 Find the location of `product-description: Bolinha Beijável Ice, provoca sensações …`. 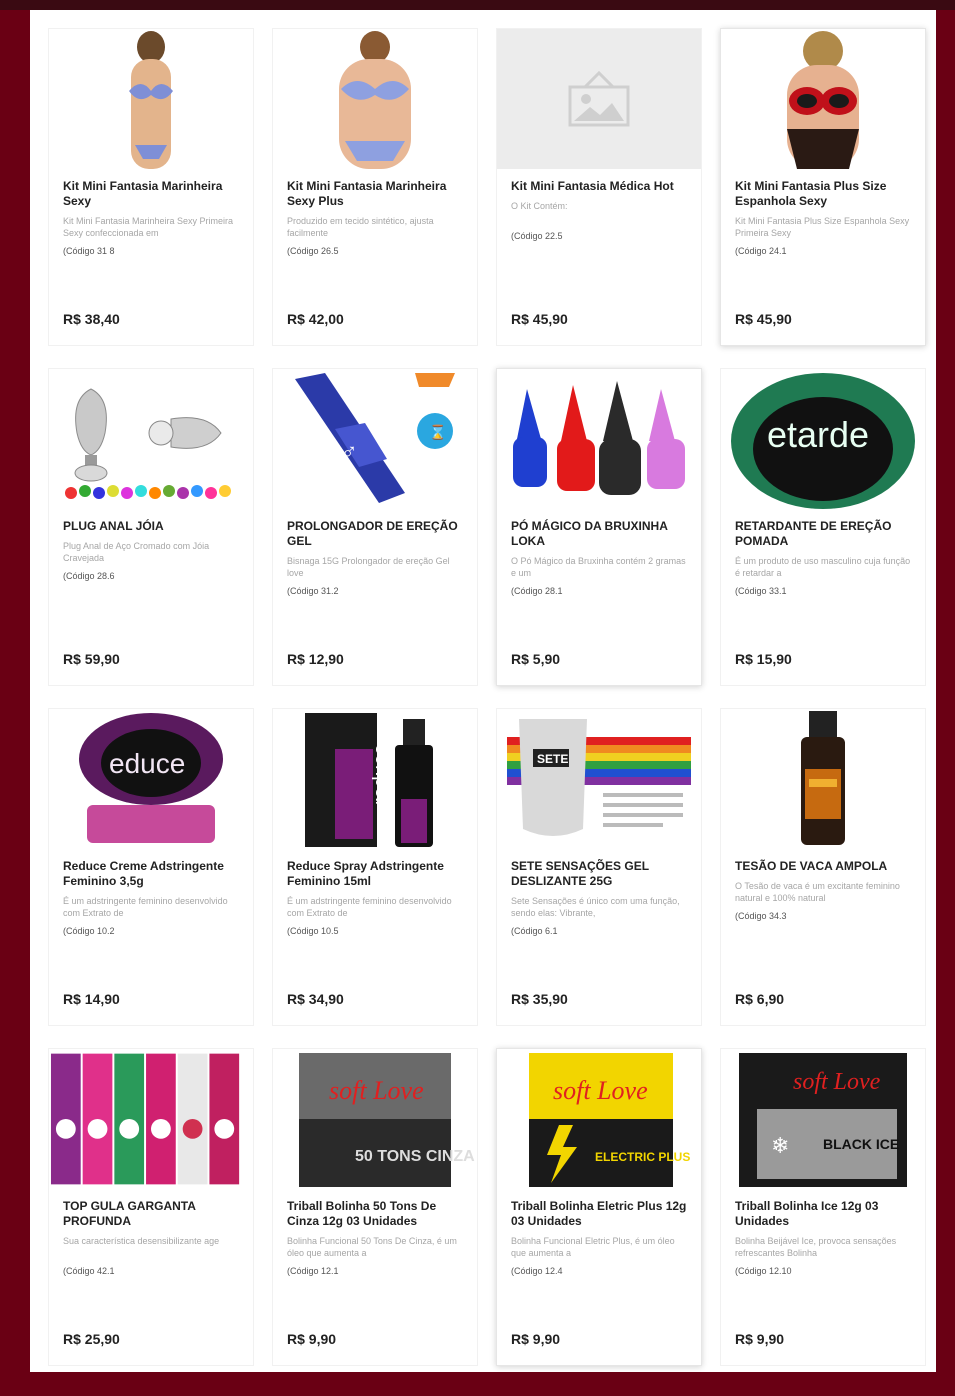

product-description: Bolinha Beijável Ice, provoca sensações … is located at coordinates (816, 1247).